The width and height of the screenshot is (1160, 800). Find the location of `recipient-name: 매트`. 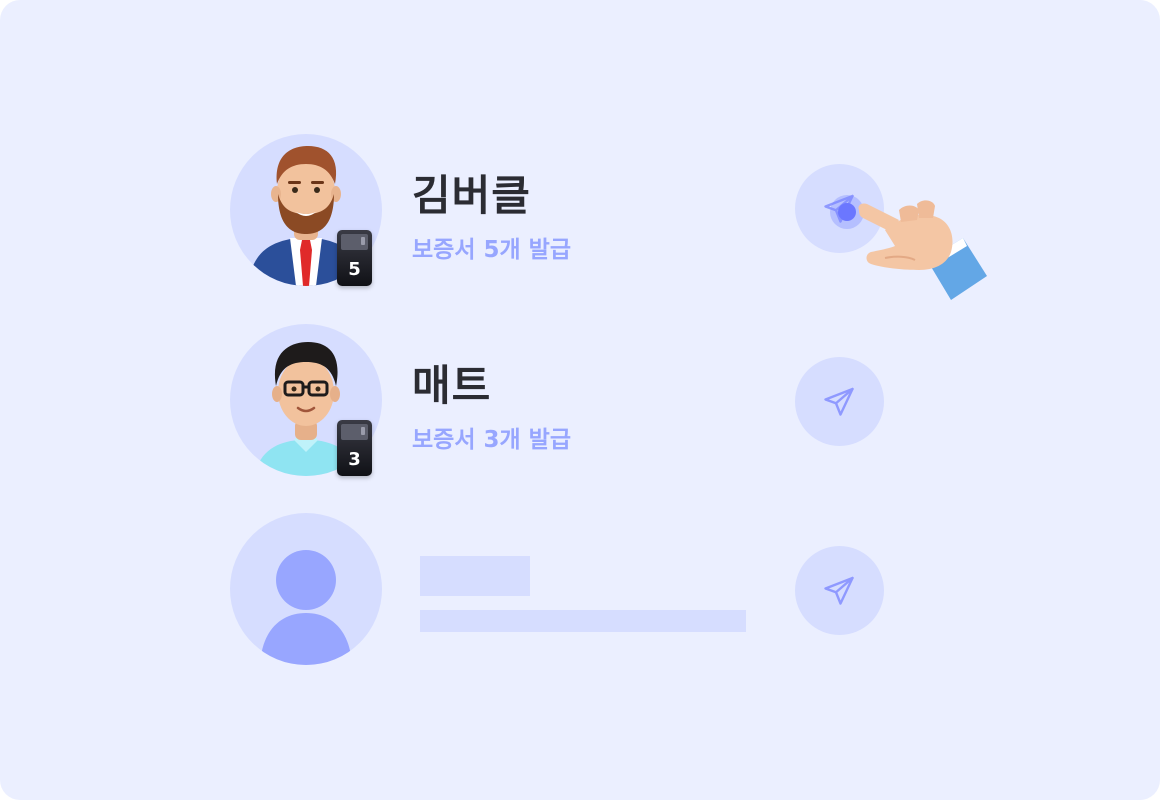

recipient-name: 매트 is located at coordinates (452, 385).